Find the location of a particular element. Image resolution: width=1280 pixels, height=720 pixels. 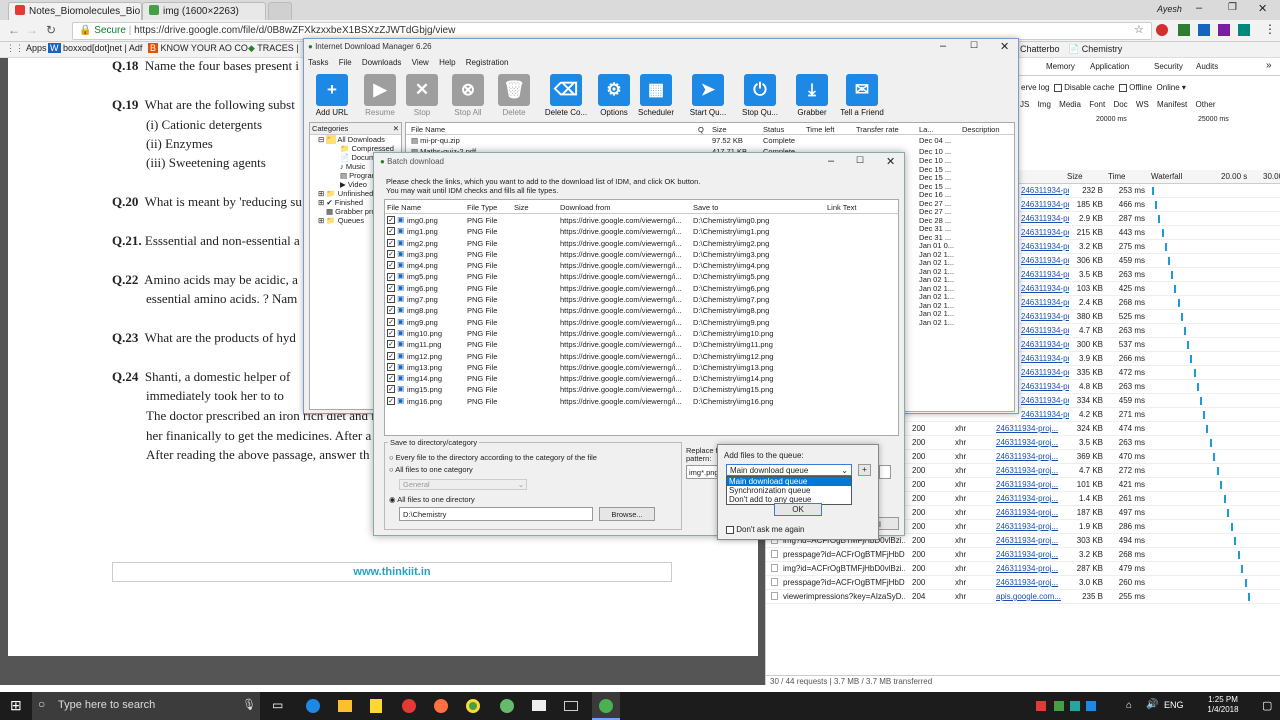

new-tab-button is located at coordinates (280, 11).